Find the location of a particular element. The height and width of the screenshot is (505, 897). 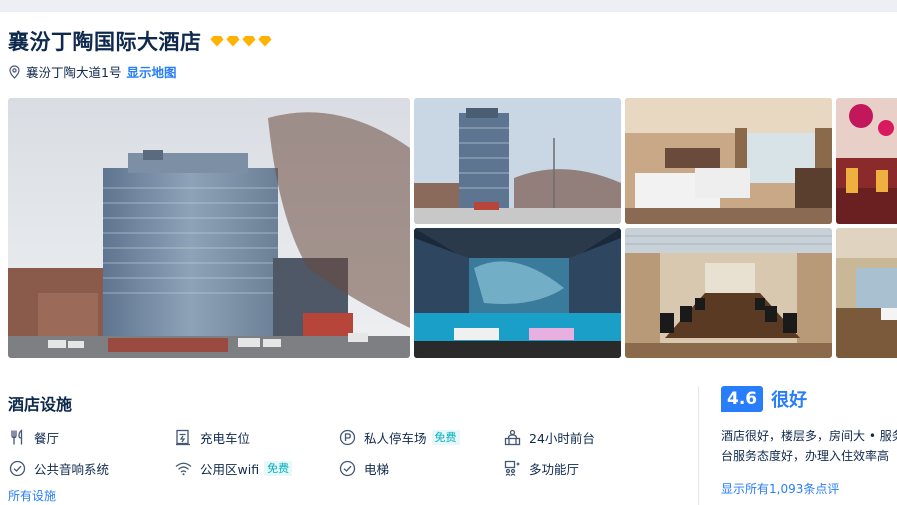

multi-function-hall-icon is located at coordinates (512, 469).